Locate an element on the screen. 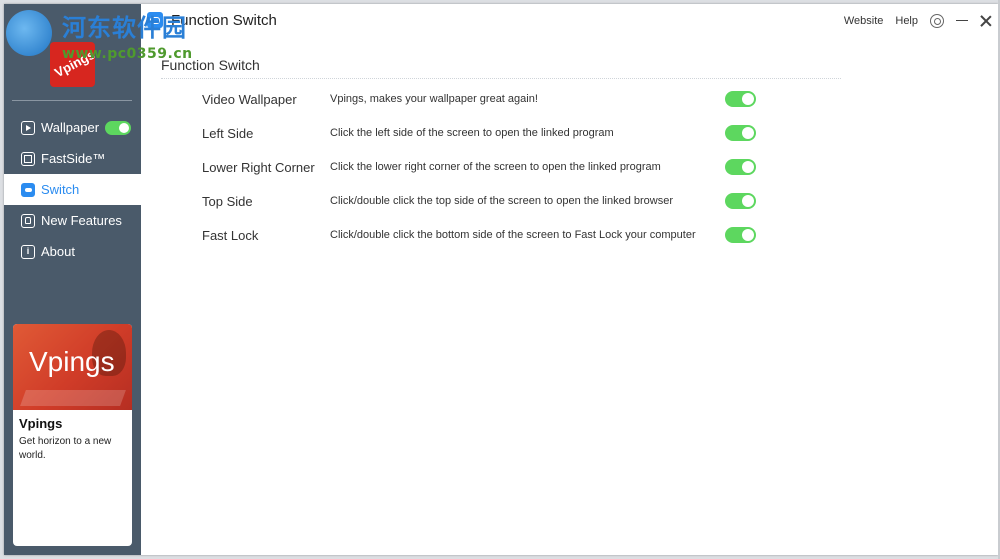  help-link: Help is located at coordinates (906, 21).